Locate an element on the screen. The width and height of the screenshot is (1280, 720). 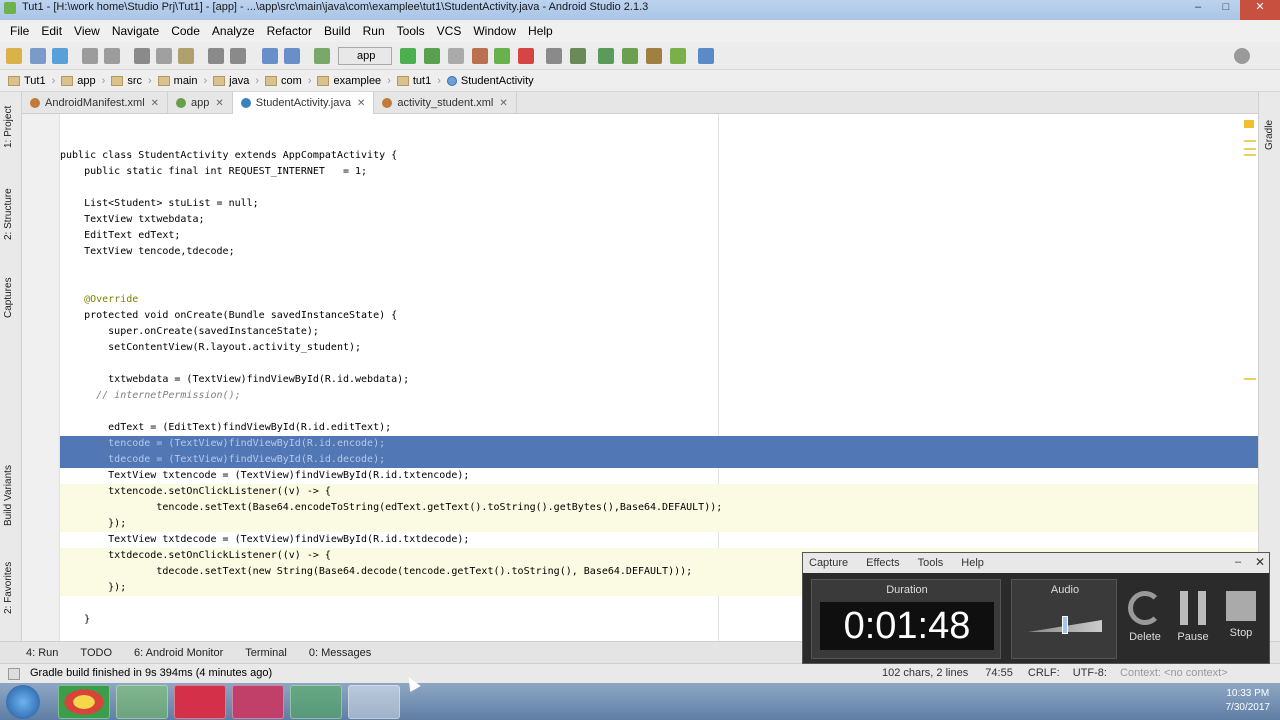
stop-icon is located at coordinates (526, 56).